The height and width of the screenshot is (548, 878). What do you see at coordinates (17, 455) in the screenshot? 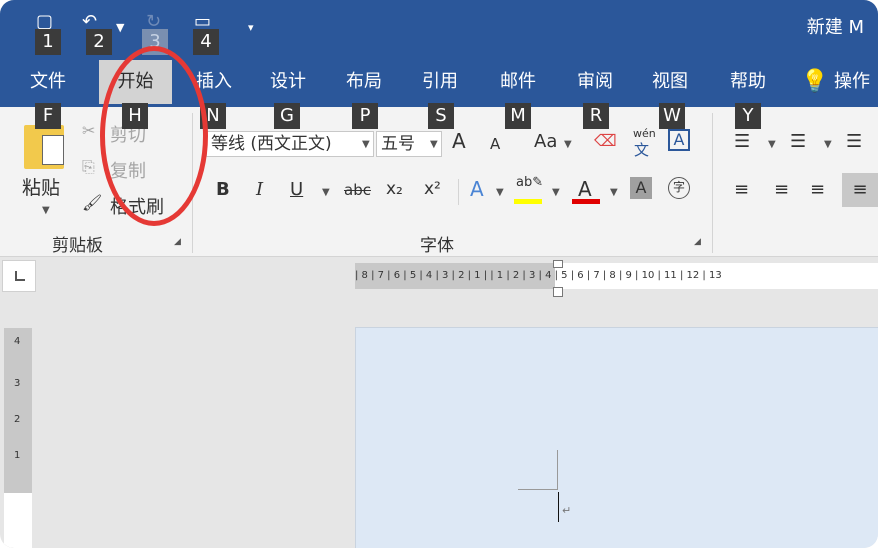
I see `vertical-ruler-tick: 1` at bounding box center [17, 455].